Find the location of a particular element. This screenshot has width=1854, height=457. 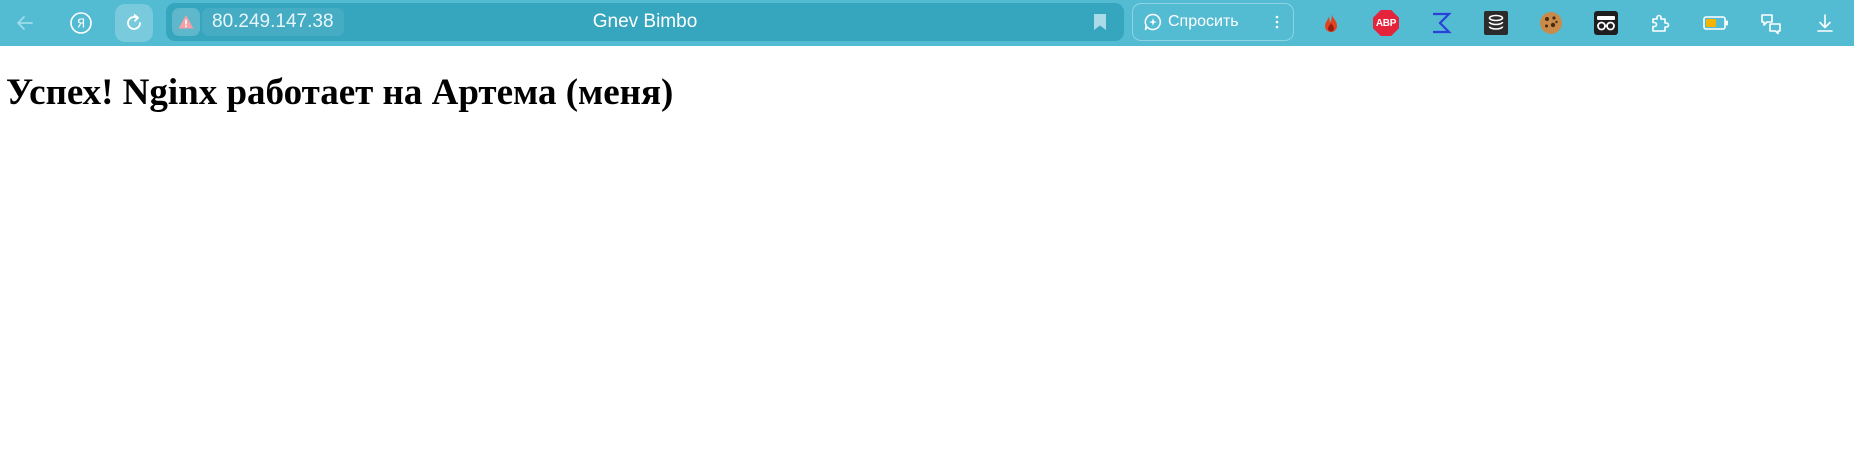

yandex-button: Я is located at coordinates (81, 23).